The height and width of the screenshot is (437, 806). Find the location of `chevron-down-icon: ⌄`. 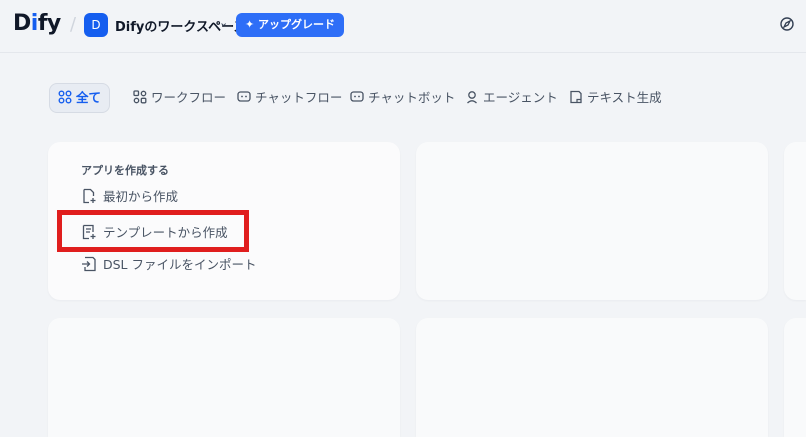

chevron-down-icon: ⌄ is located at coordinates (223, 22).